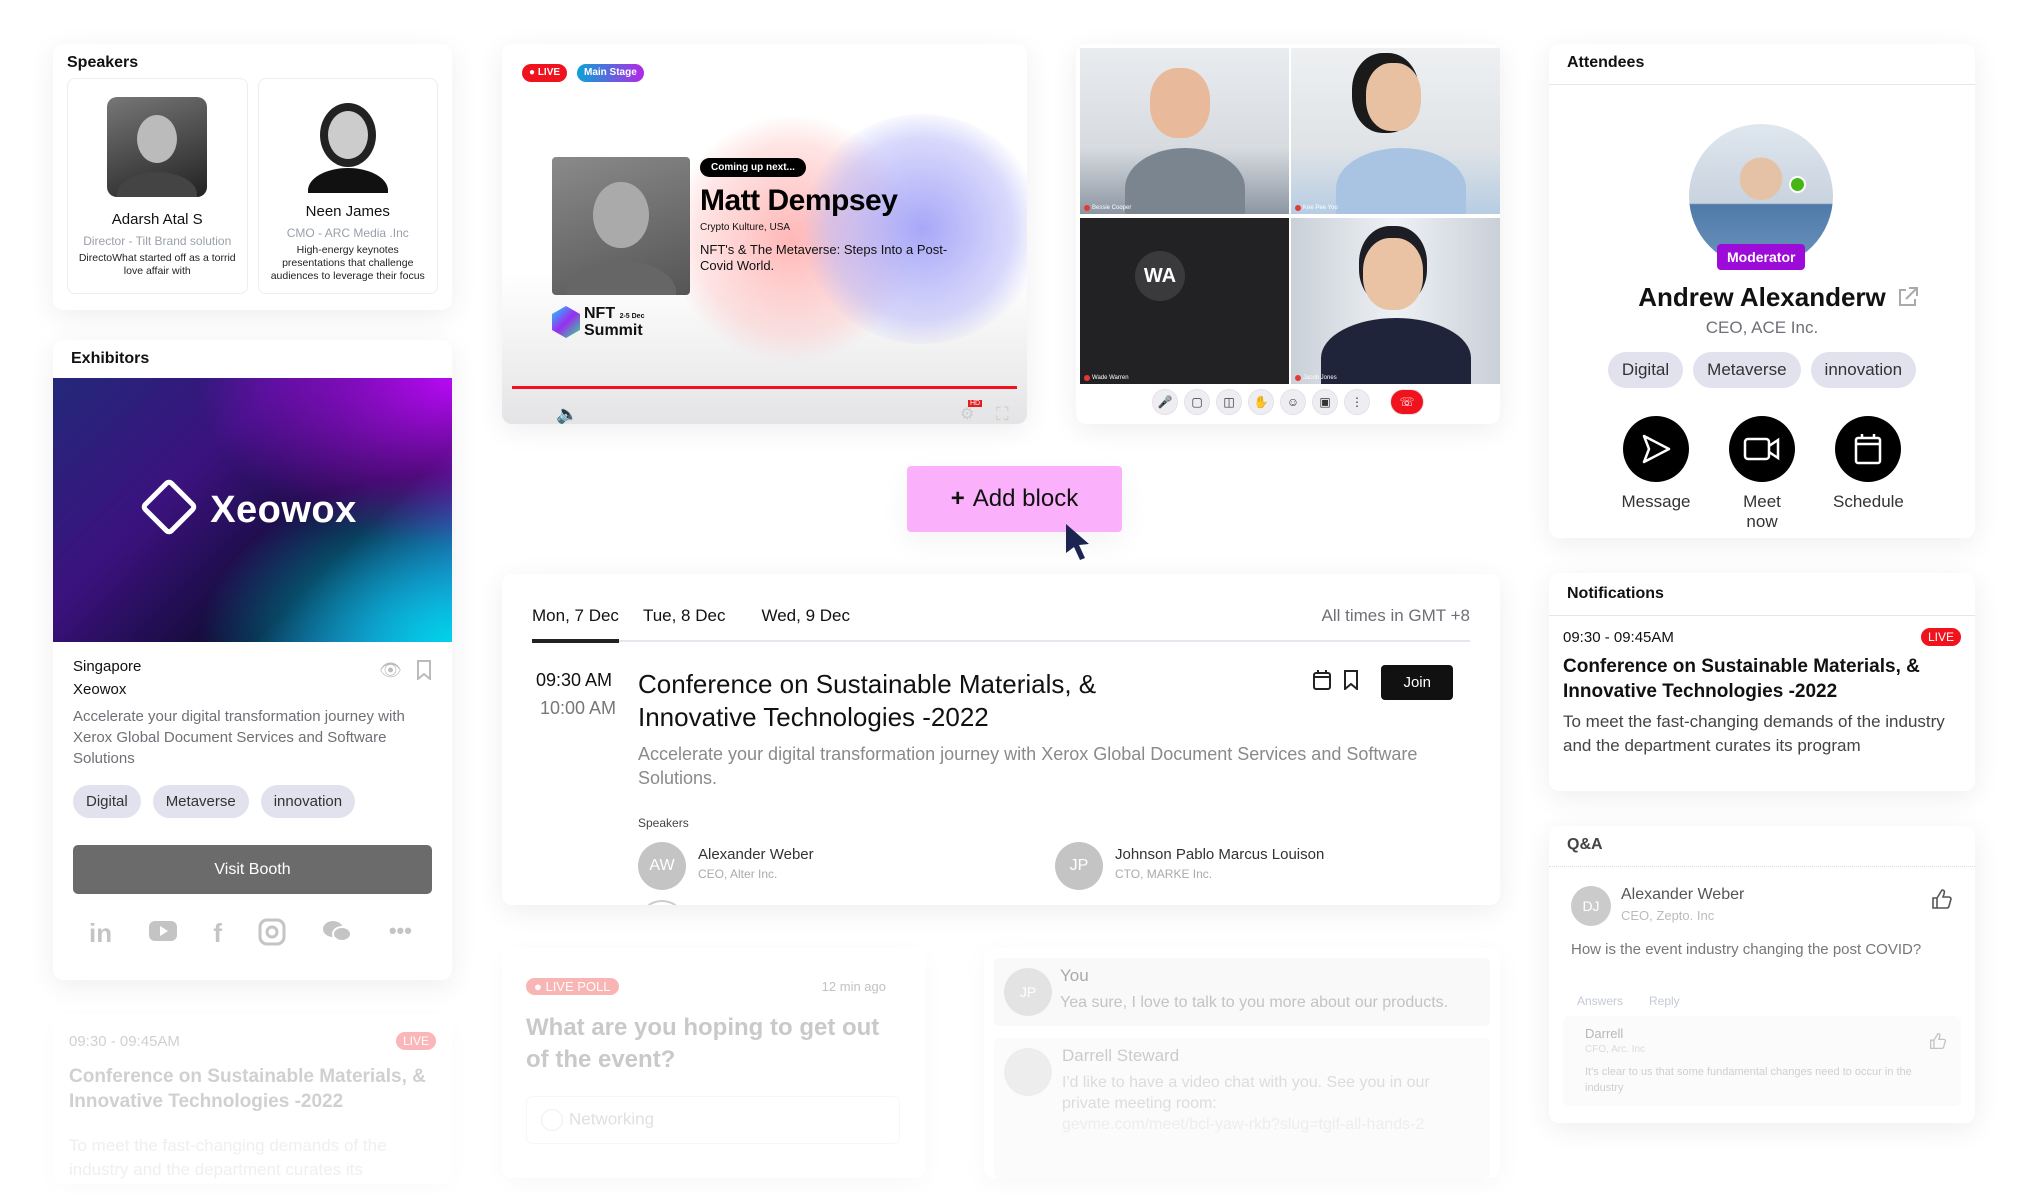 This screenshot has width=2021, height=1193. Describe the element at coordinates (1683, 894) in the screenshot. I see `qa-asker-name: Alexander Weber` at that location.